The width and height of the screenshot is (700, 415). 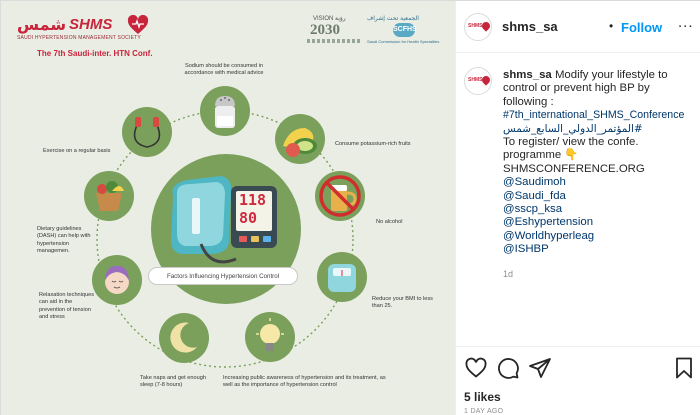 What do you see at coordinates (530, 26) in the screenshot?
I see `header-username: shms_sa` at bounding box center [530, 26].